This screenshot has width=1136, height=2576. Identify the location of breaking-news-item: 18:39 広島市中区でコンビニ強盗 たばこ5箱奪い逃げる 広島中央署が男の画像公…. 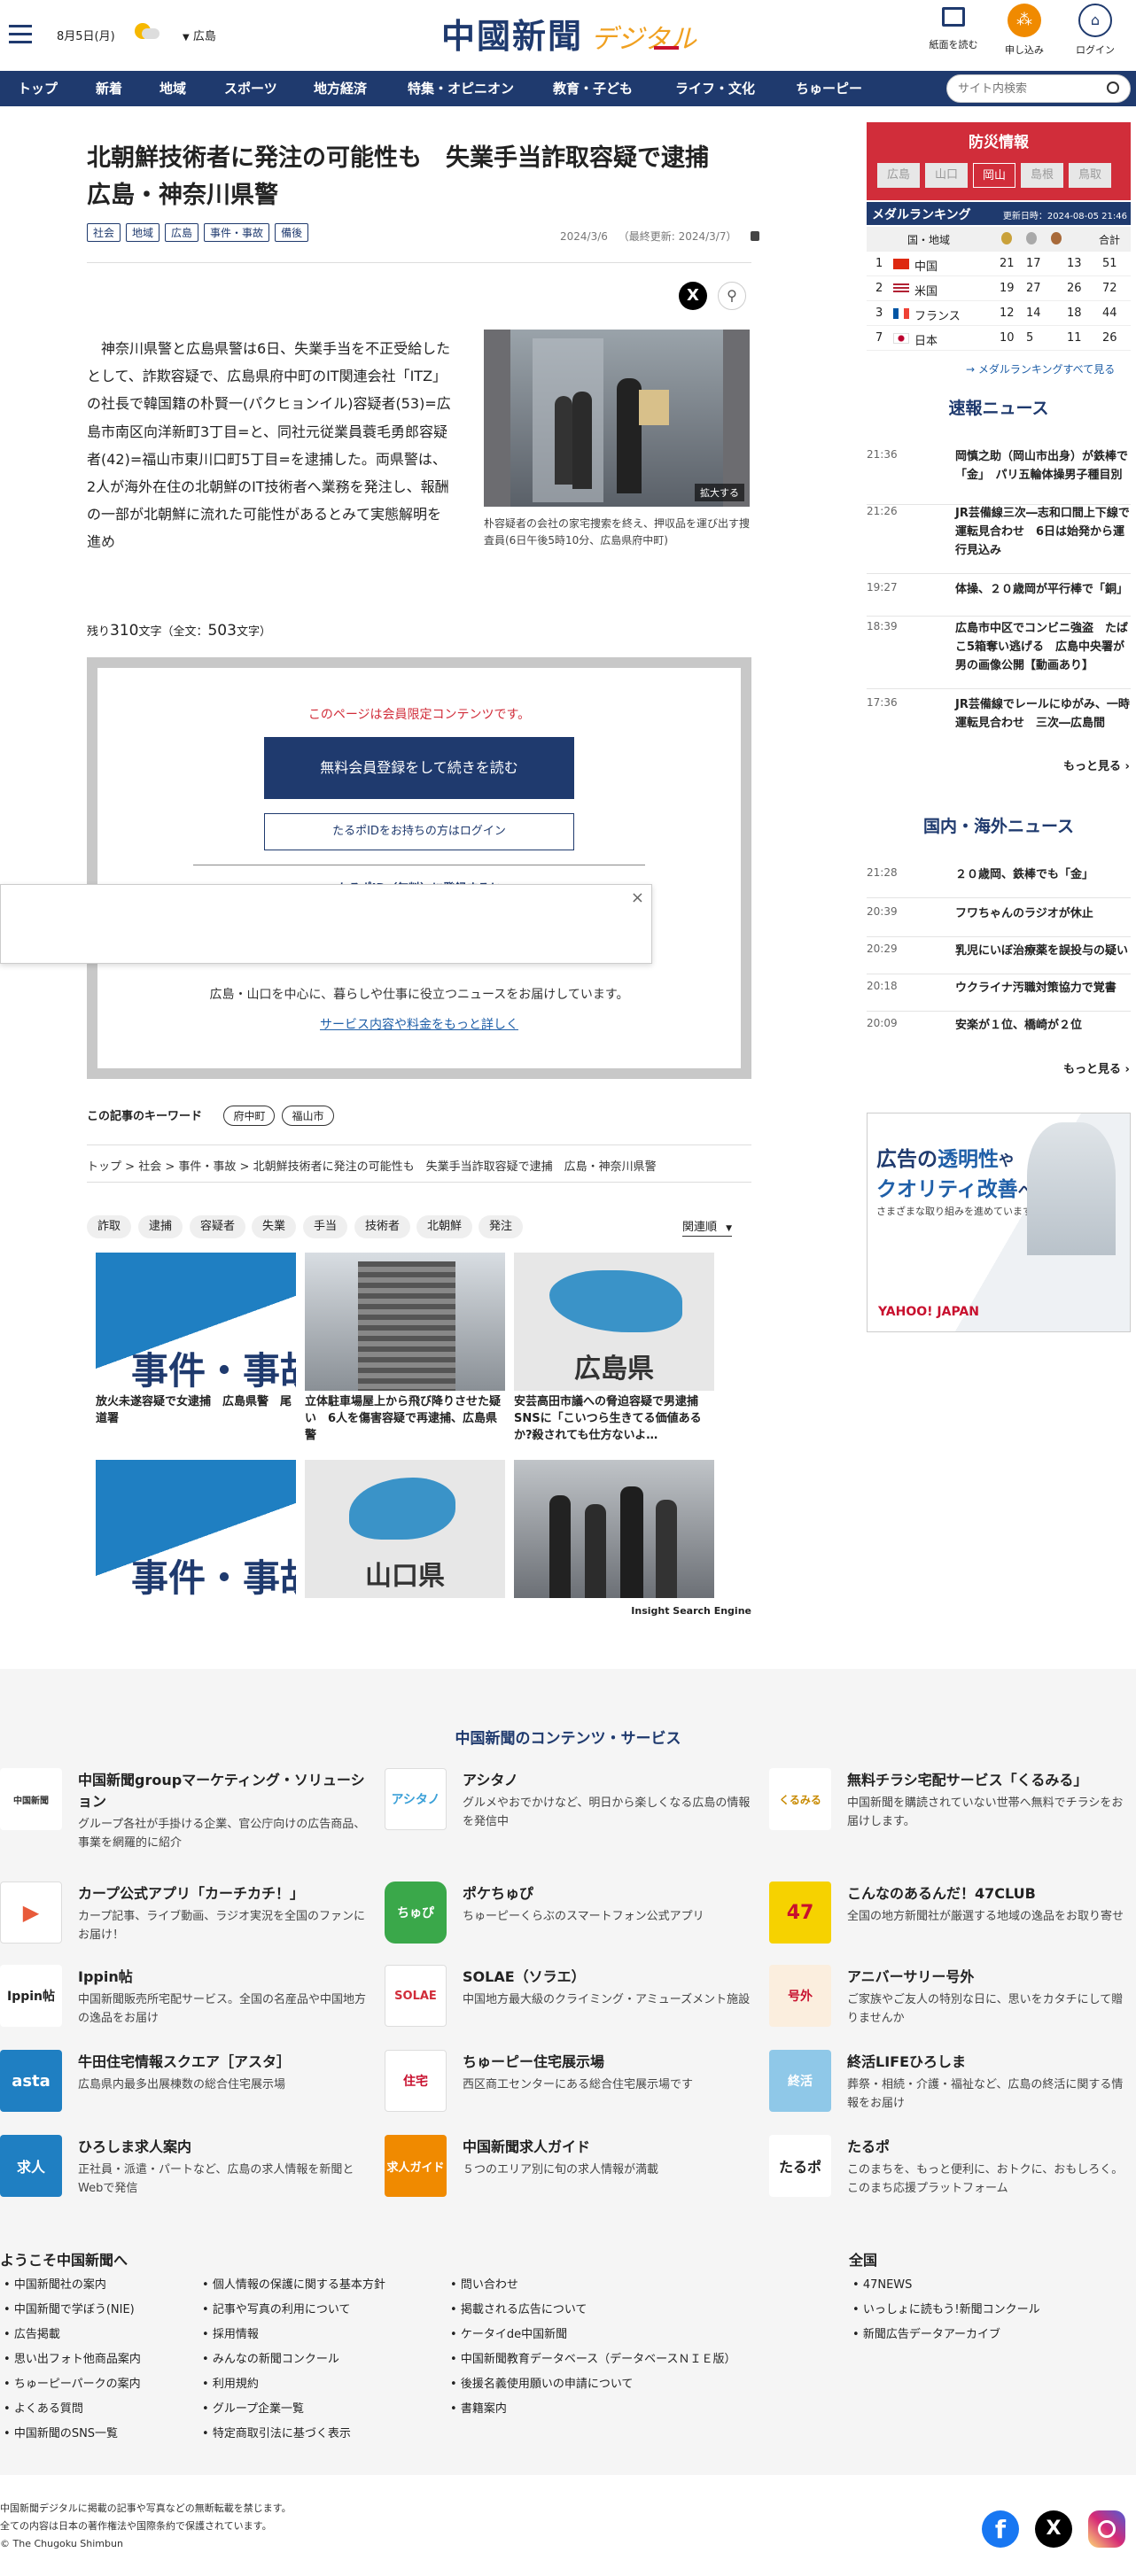
(999, 654).